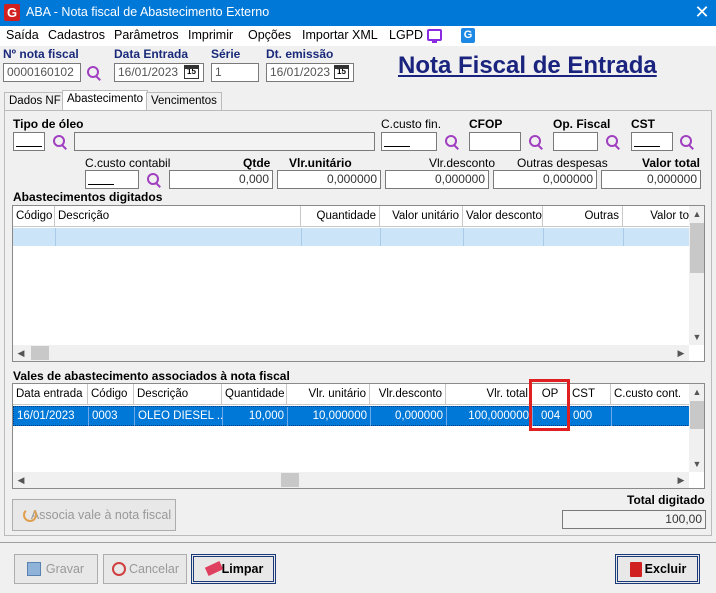 This screenshot has height=593, width=716. What do you see at coordinates (341, 72) in the screenshot?
I see `calendar-emissao-icon: 15` at bounding box center [341, 72].